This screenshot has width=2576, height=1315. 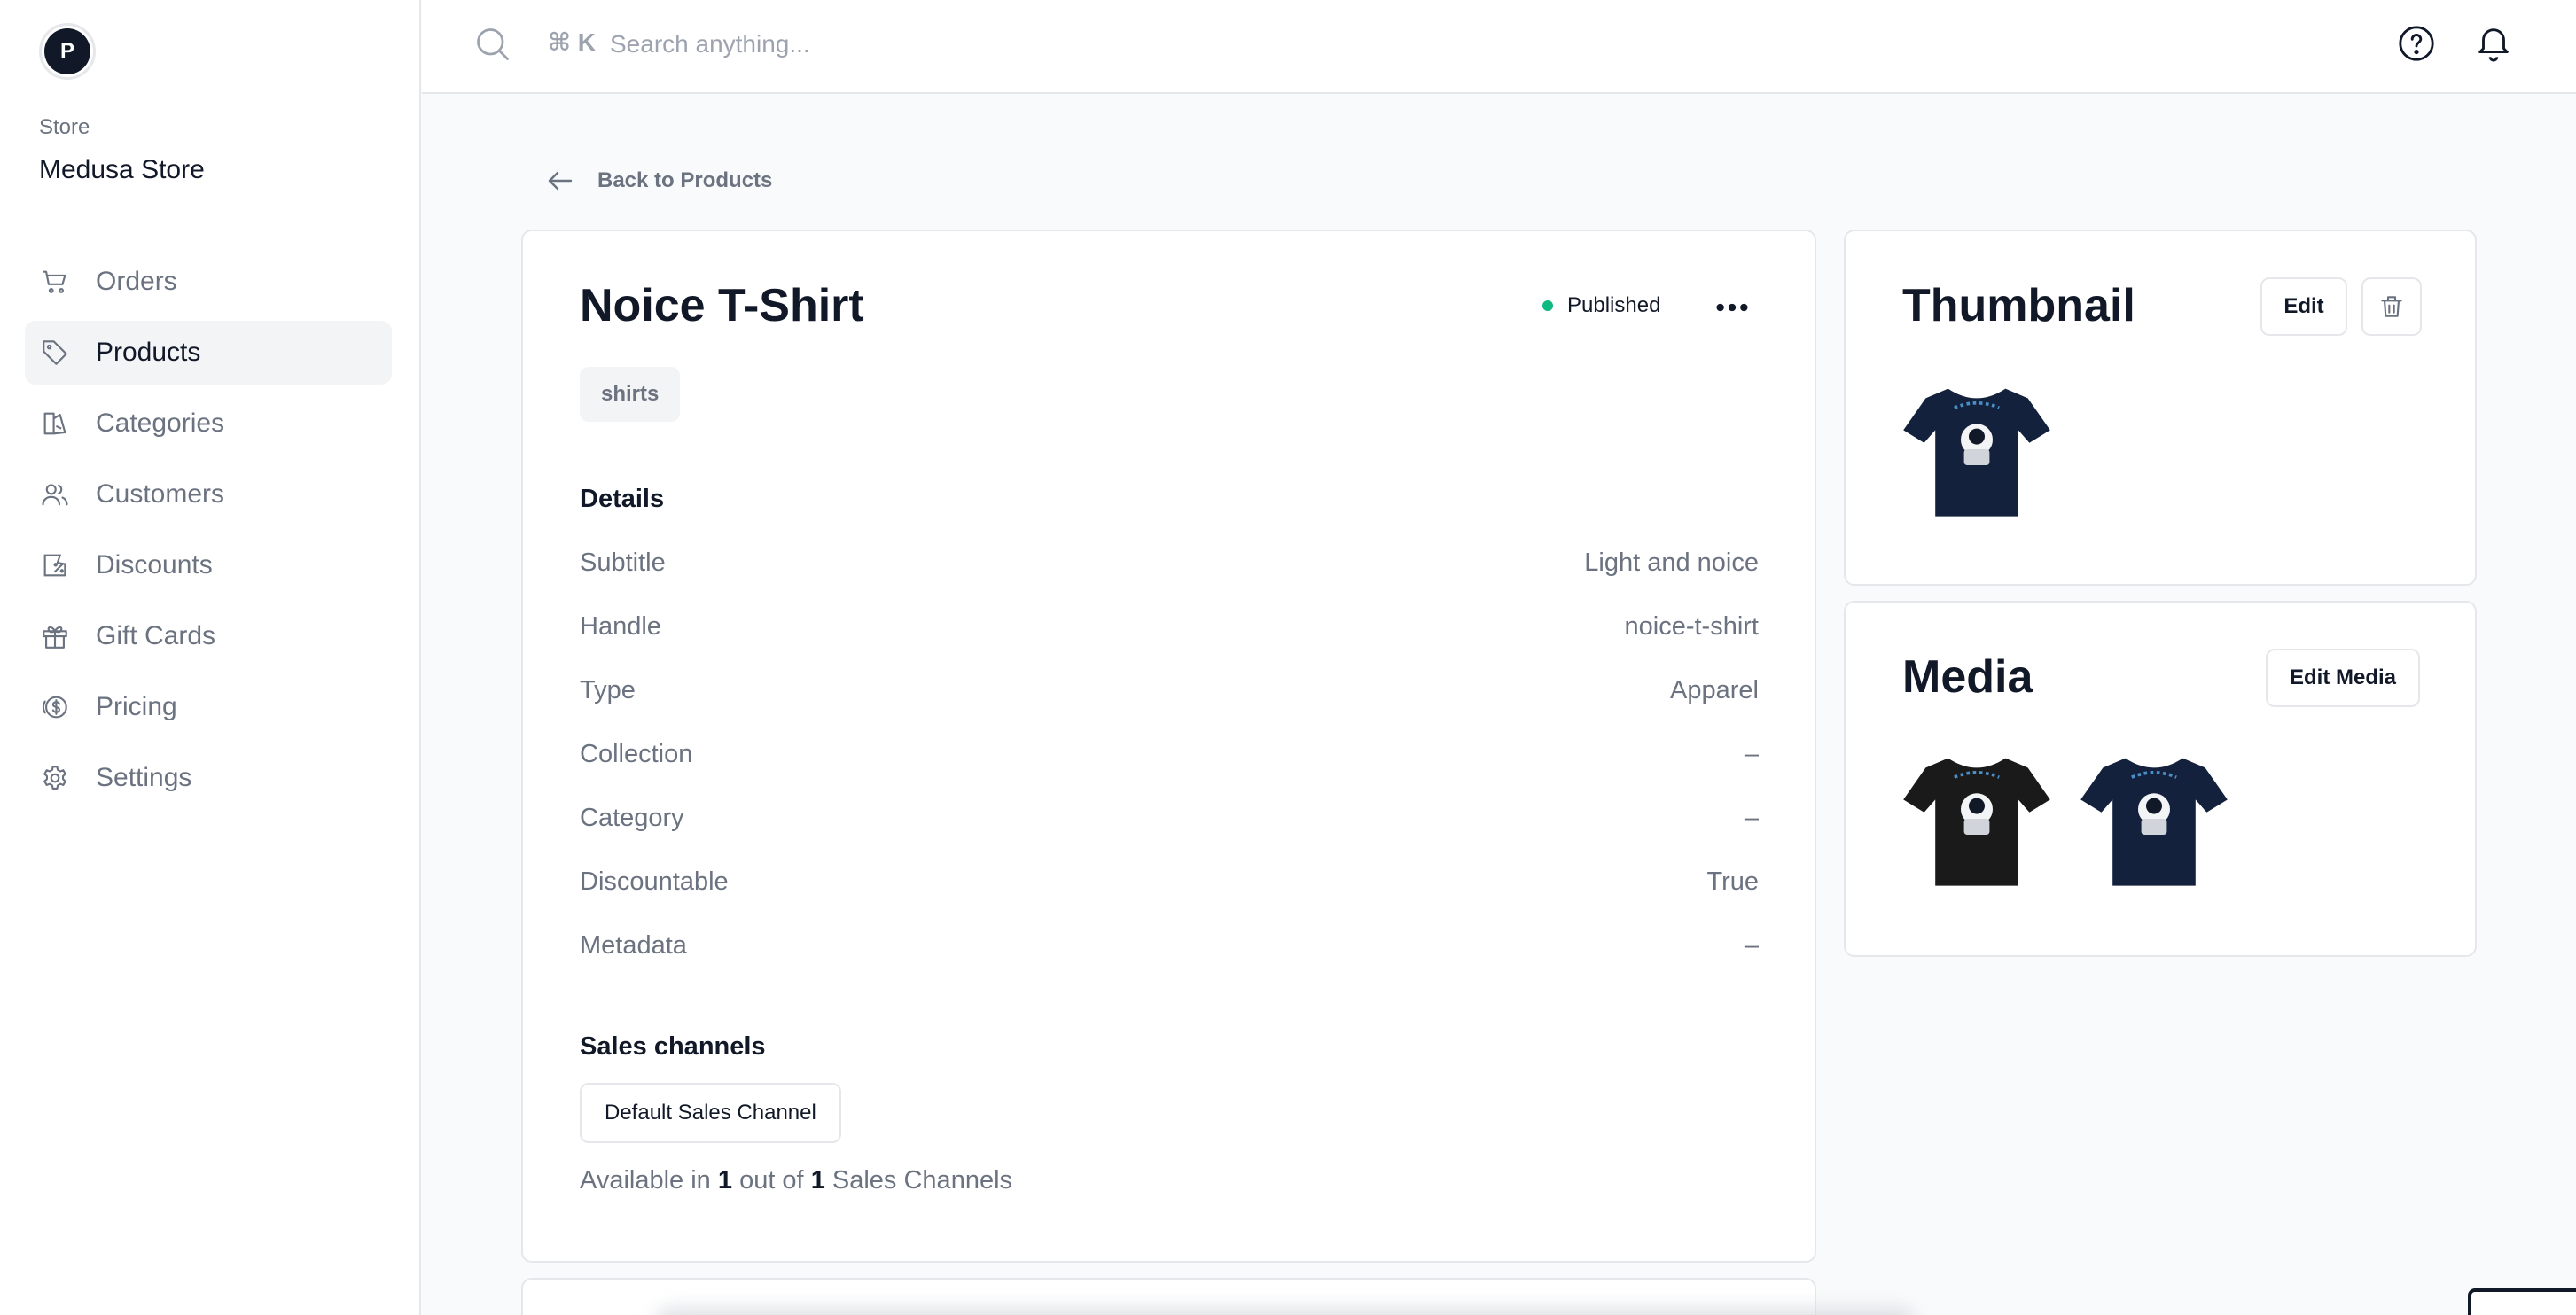 What do you see at coordinates (1547, 305) in the screenshot?
I see `status-dot` at bounding box center [1547, 305].